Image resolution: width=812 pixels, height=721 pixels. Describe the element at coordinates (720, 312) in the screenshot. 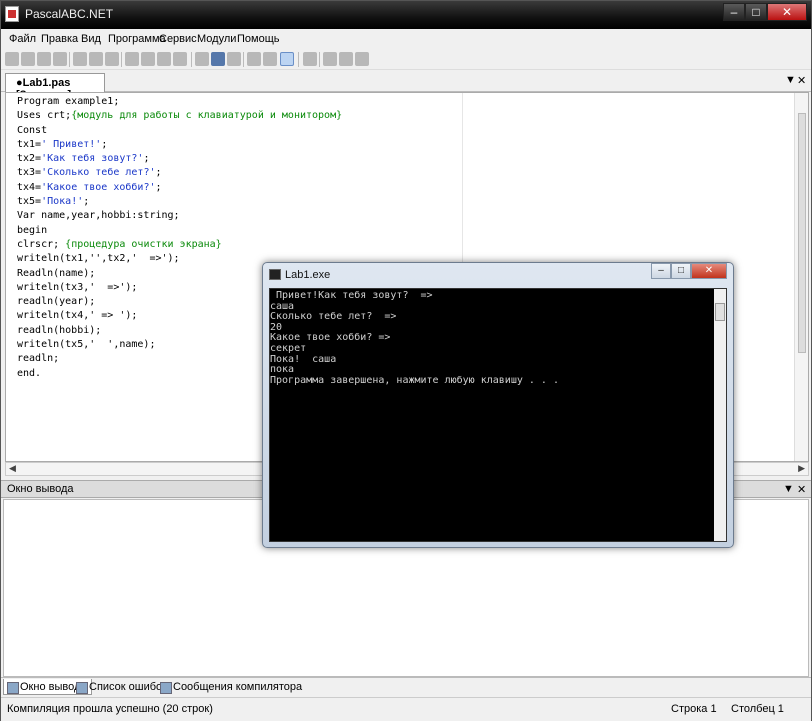

I see `console-scroll-thumb` at that location.